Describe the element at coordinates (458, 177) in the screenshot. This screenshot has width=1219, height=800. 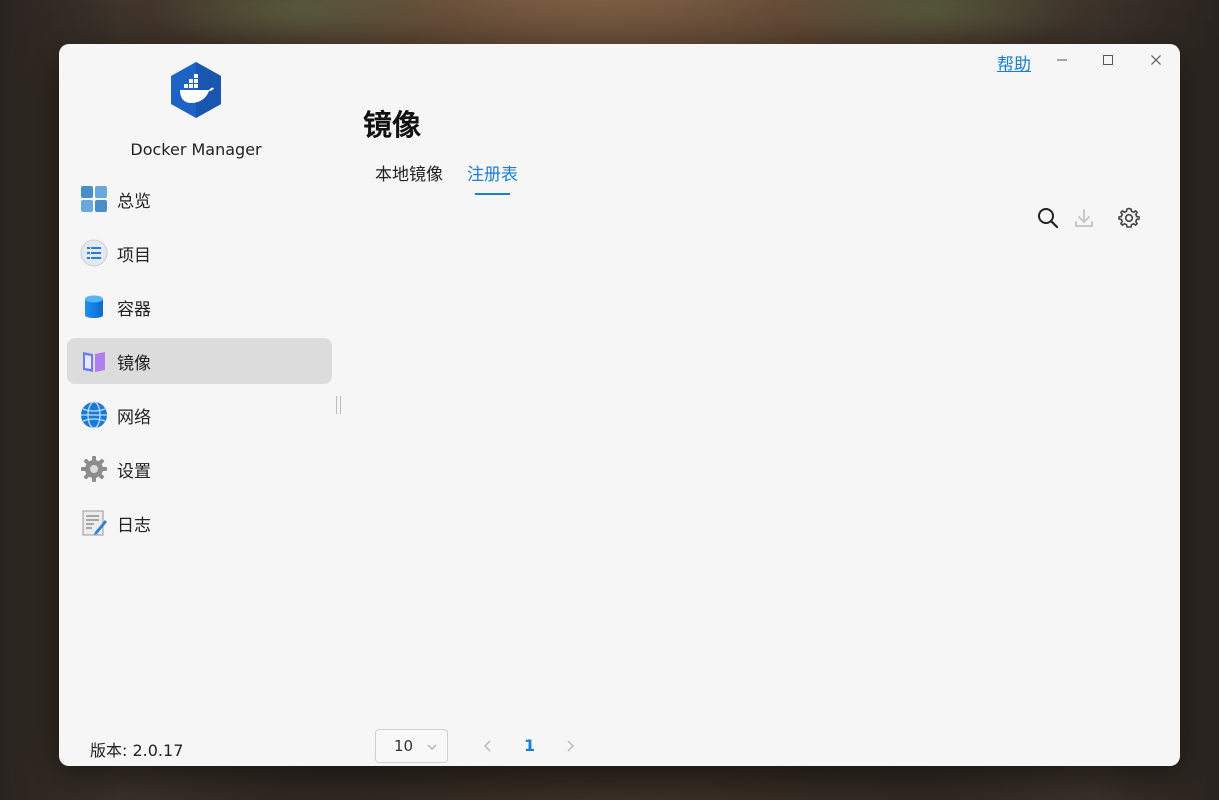
I see `tab-bar: 本地镜像 注册表` at that location.